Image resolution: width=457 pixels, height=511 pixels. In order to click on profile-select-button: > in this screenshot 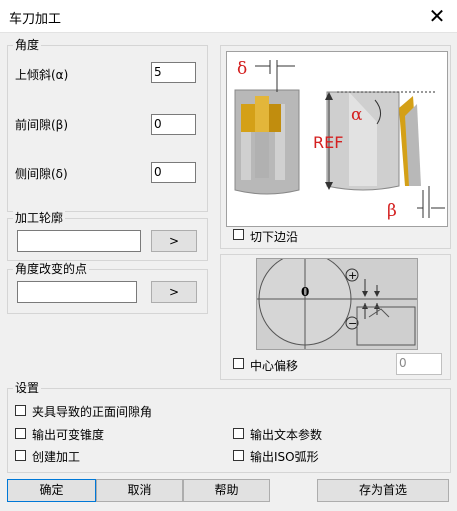, I will do `click(174, 241)`.